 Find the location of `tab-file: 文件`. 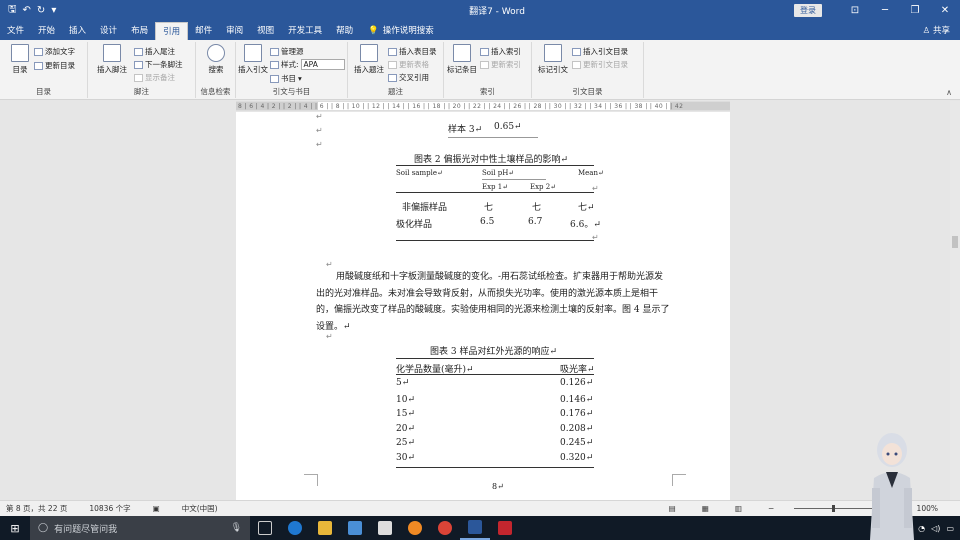

tab-file: 文件 is located at coordinates (15, 31).